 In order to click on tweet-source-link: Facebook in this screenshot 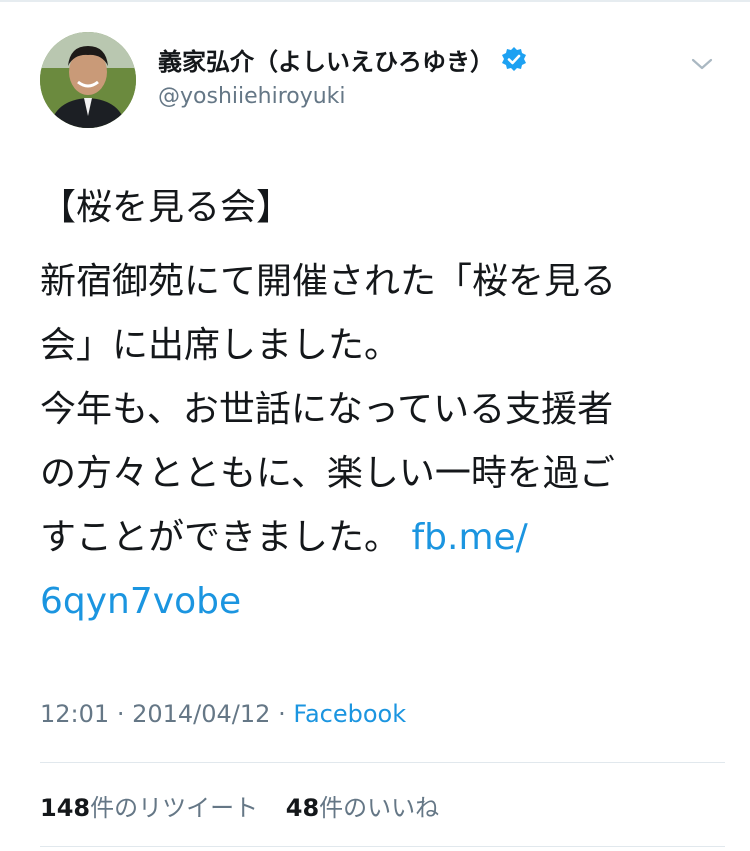, I will do `click(349, 714)`.